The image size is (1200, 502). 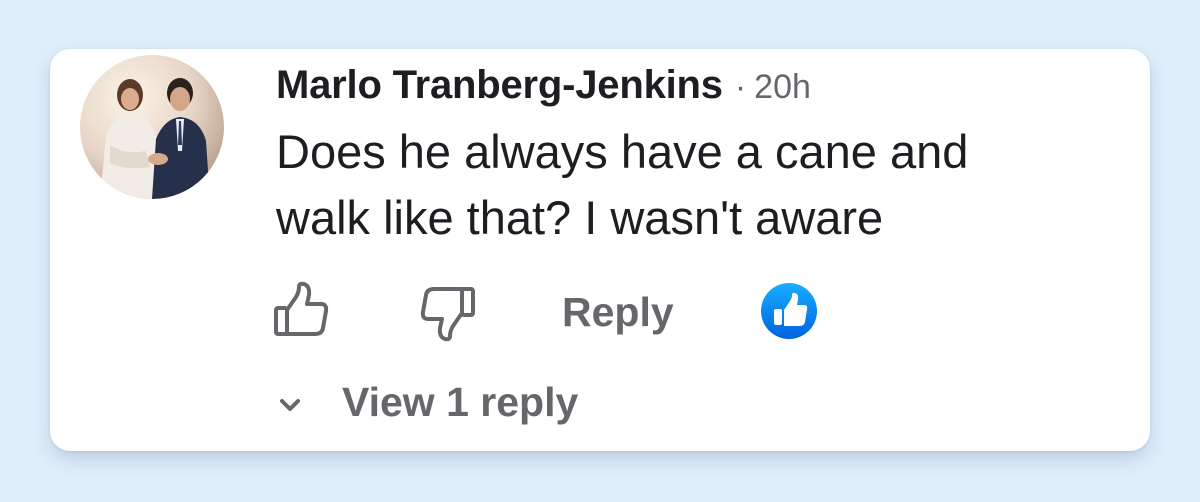 I want to click on avatar-image, so click(x=152, y=127).